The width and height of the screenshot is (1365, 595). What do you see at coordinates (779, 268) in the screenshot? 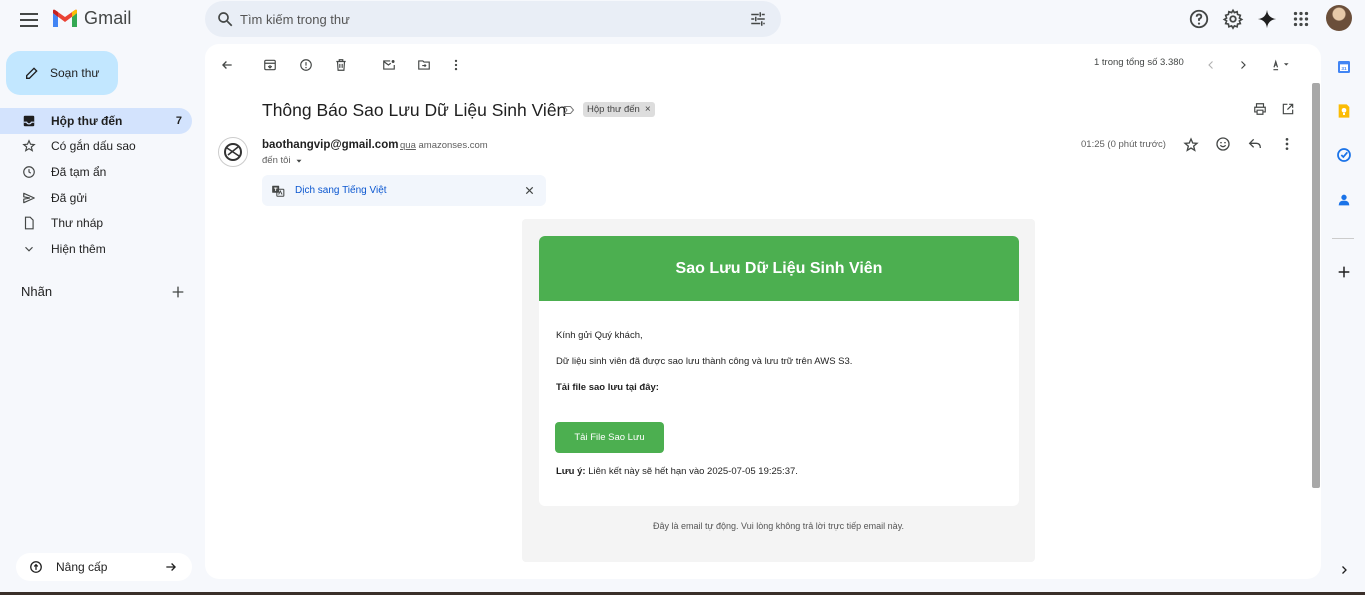
I see `email-title: Sao Lưu Dữ Liệu Sinh Viên` at bounding box center [779, 268].